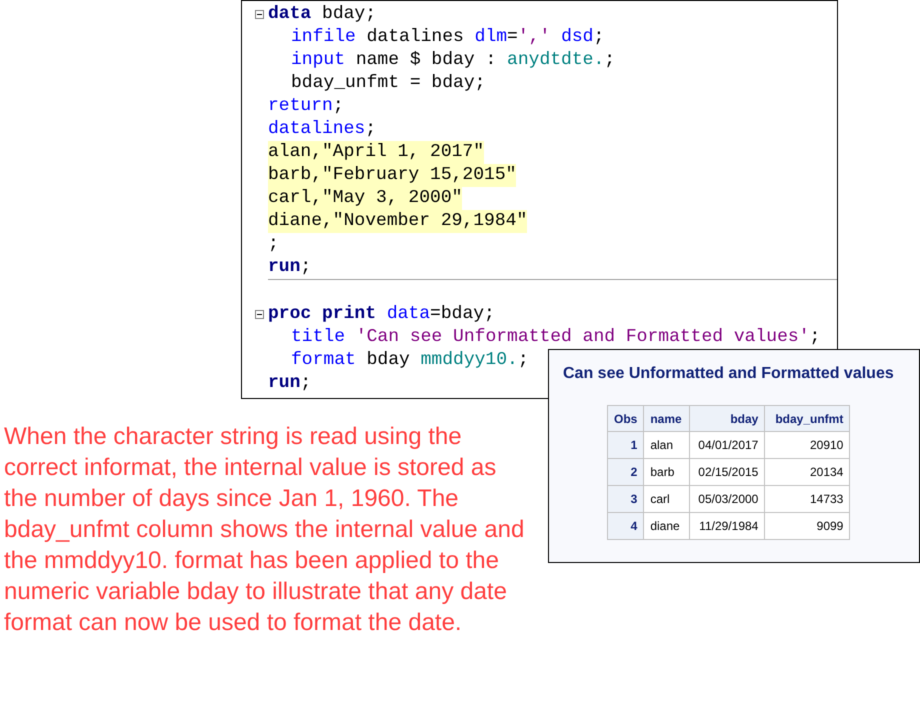 The width and height of the screenshot is (920, 715). Describe the element at coordinates (306, 106) in the screenshot. I see `code-line: return;` at that location.